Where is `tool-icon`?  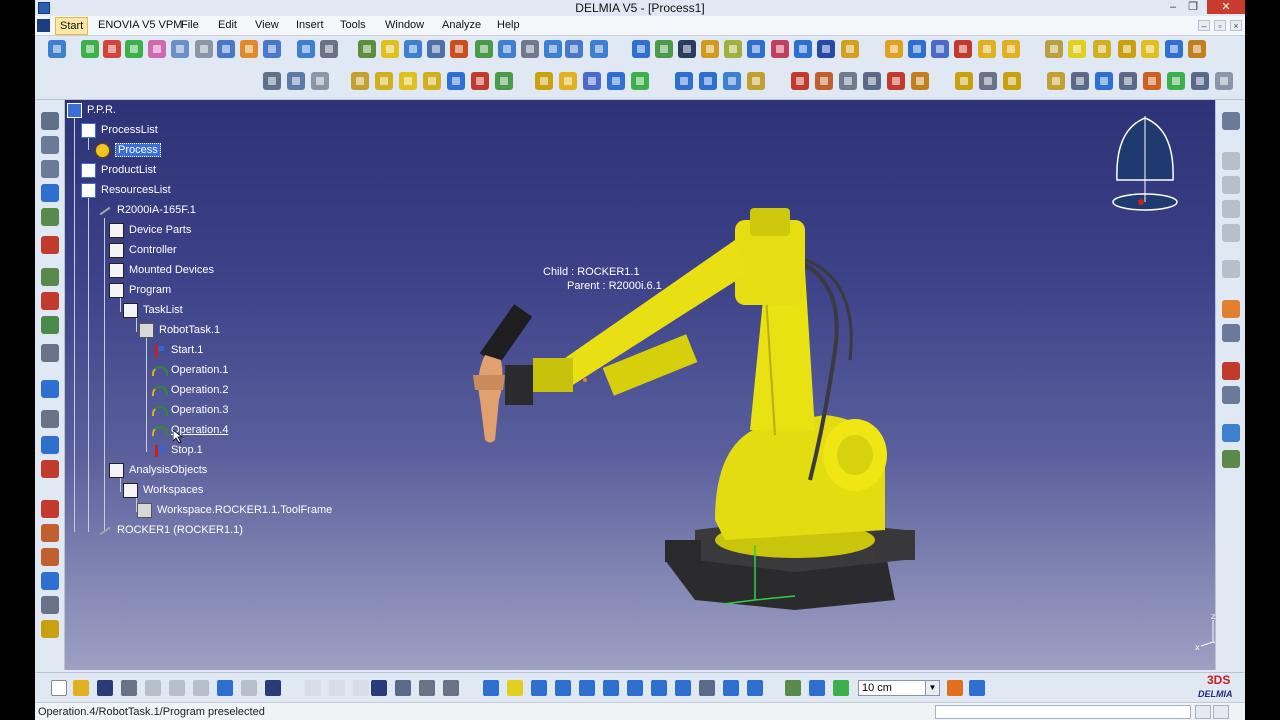 tool-icon is located at coordinates (204, 49).